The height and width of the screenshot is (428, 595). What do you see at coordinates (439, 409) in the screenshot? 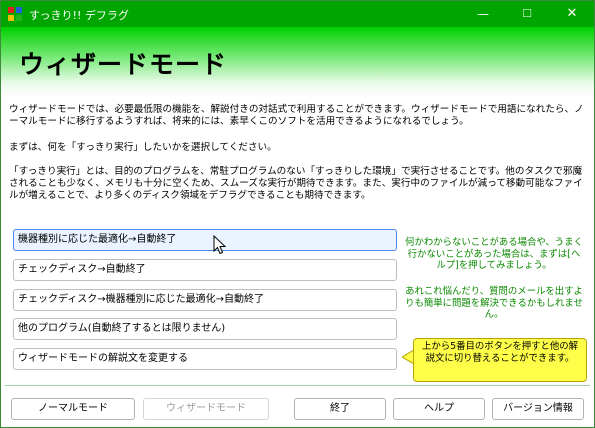
I see `help-button: ヘルプ` at bounding box center [439, 409].